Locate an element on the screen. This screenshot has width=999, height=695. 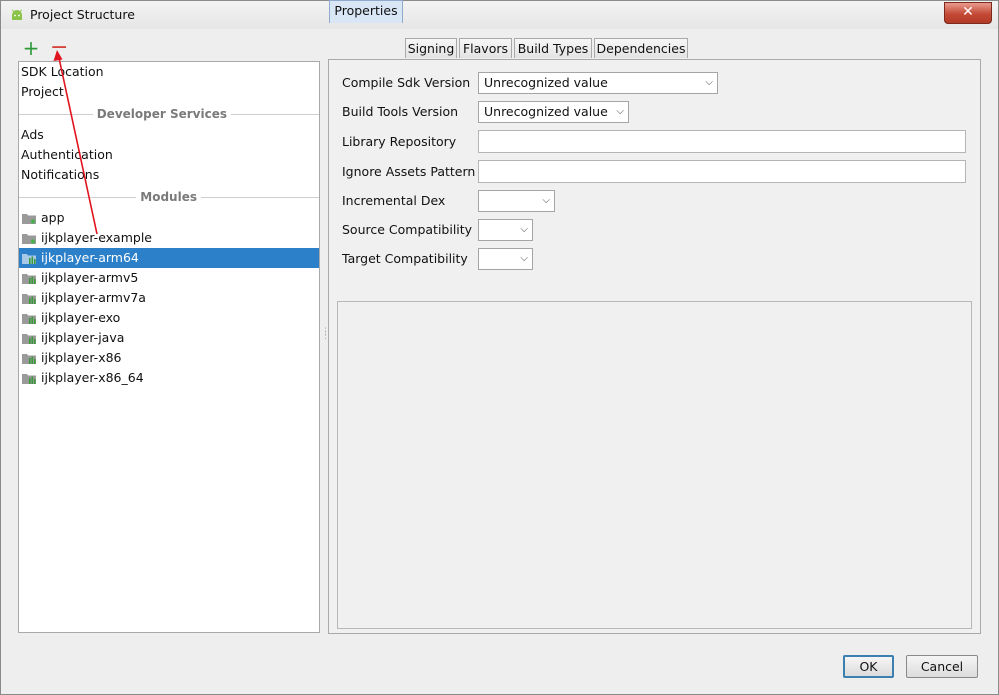
compile-sdk-select: Unrecognized value ⌵ is located at coordinates (598, 83).